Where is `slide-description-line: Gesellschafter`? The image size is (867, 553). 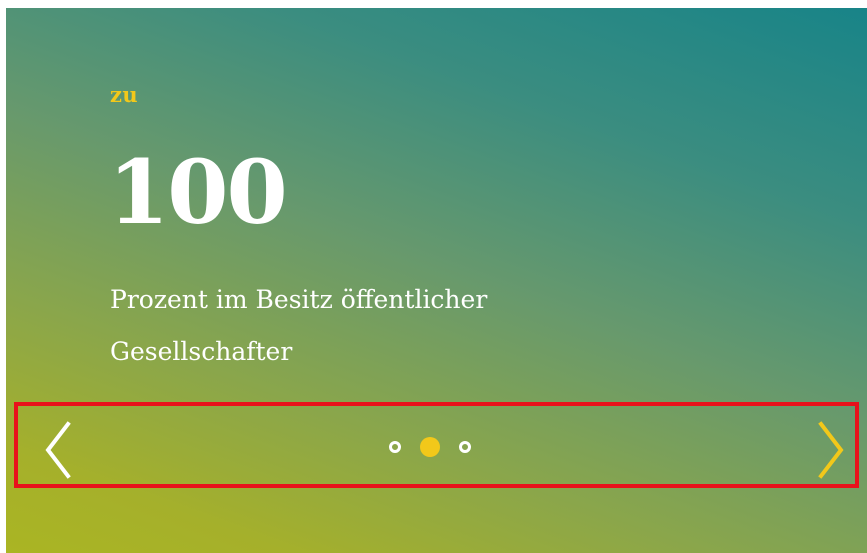
slide-description-line: Gesellschafter is located at coordinates (201, 351).